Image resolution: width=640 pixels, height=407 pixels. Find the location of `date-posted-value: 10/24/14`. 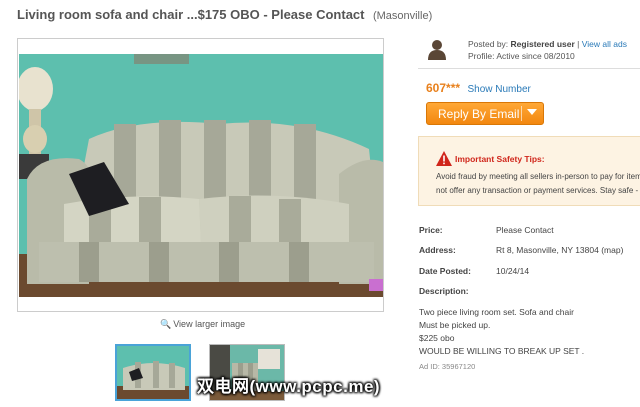

date-posted-value: 10/24/14 is located at coordinates (513, 271).